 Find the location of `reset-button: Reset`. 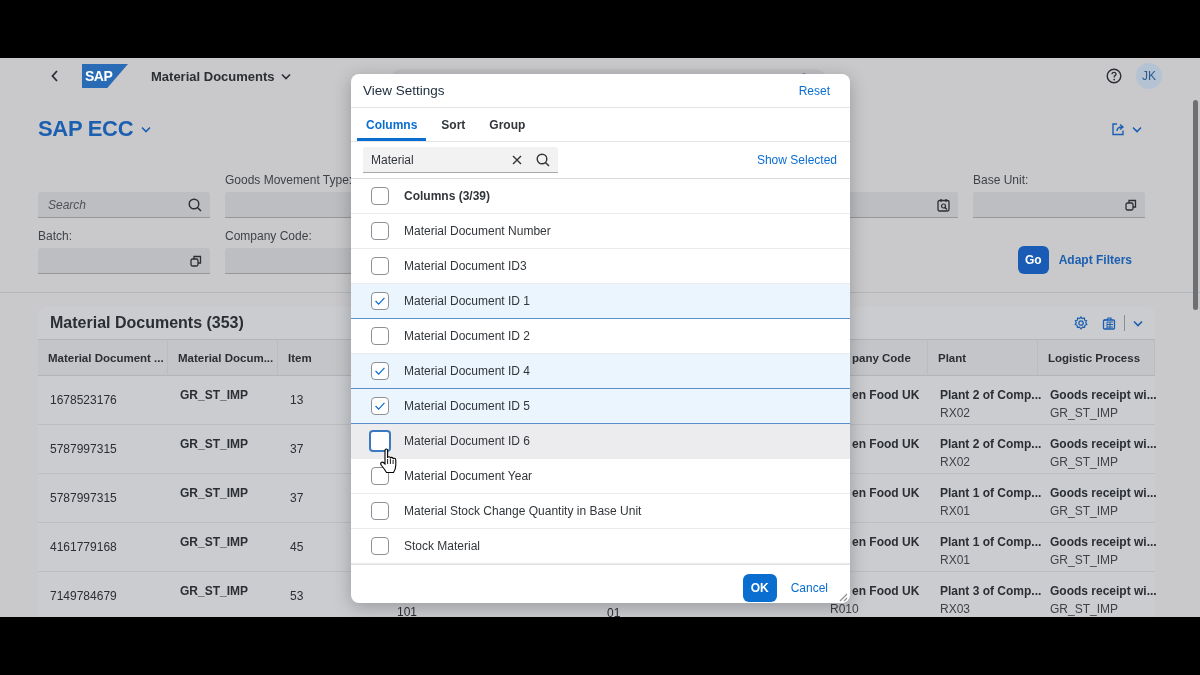

reset-button: Reset is located at coordinates (814, 90).